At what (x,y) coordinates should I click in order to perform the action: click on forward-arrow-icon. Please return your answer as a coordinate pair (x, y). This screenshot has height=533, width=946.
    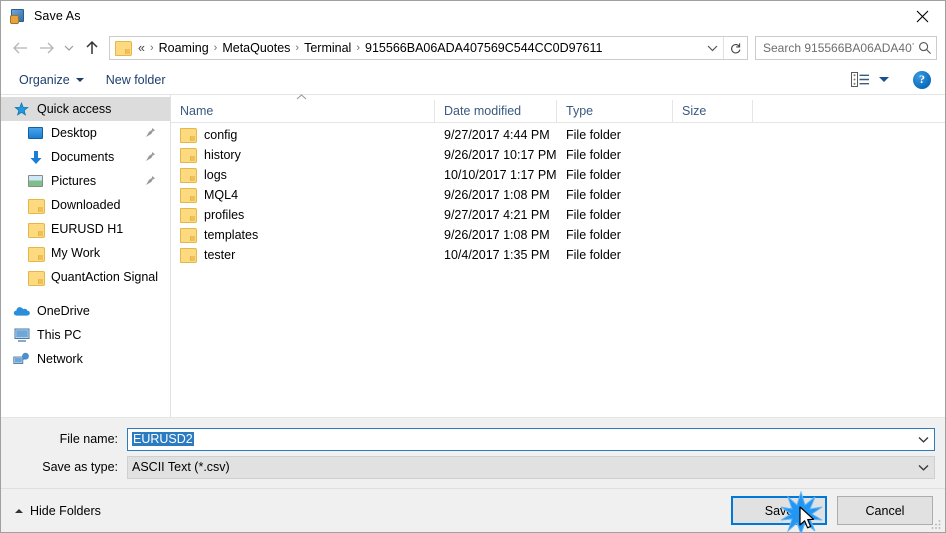
    Looking at the image, I should click on (46, 48).